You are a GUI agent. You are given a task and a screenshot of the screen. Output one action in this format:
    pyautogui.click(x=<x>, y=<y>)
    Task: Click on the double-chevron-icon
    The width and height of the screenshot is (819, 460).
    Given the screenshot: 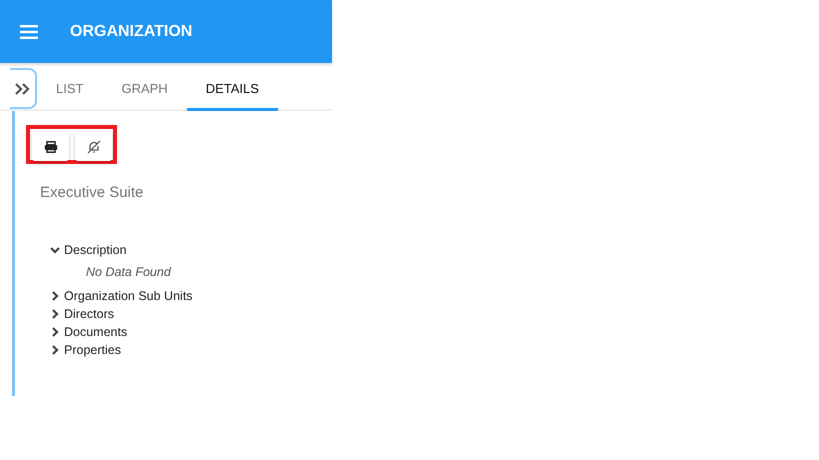 What is the action you would take?
    pyautogui.click(x=23, y=88)
    